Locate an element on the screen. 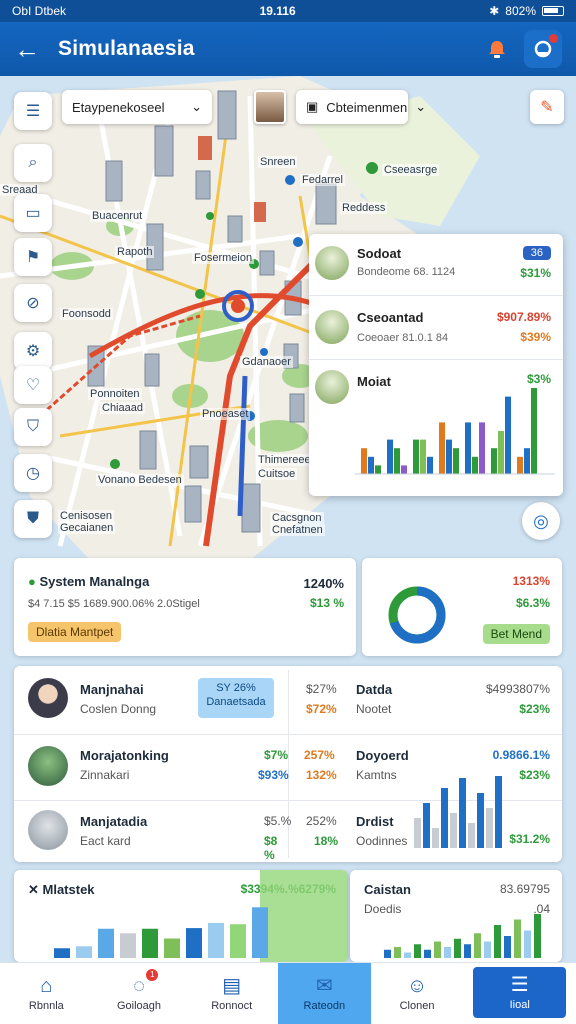 This screenshot has width=576, height=1024. divider is located at coordinates (288, 764).